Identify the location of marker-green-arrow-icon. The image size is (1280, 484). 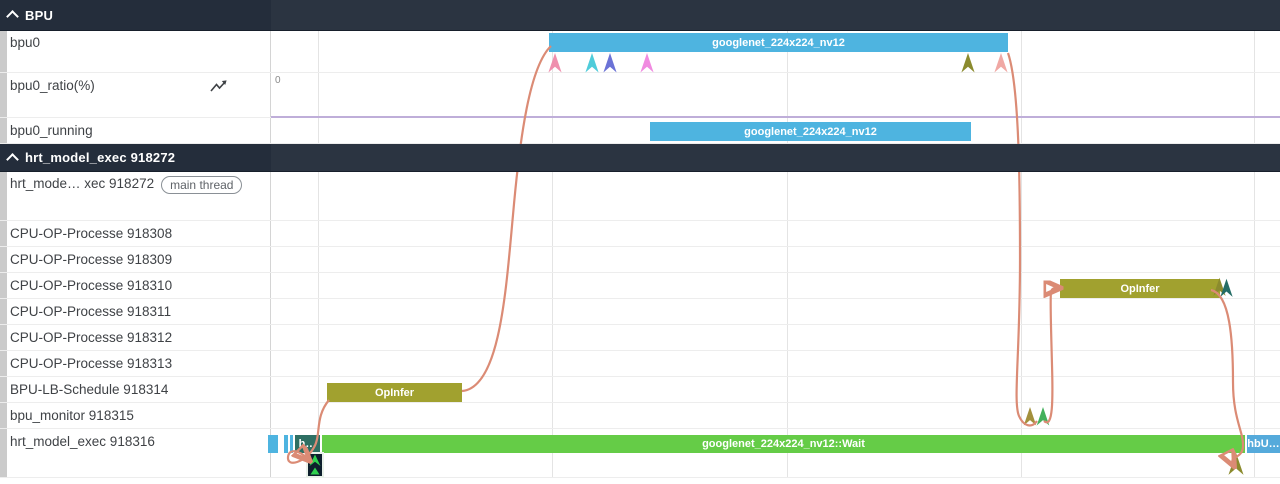
(315, 464).